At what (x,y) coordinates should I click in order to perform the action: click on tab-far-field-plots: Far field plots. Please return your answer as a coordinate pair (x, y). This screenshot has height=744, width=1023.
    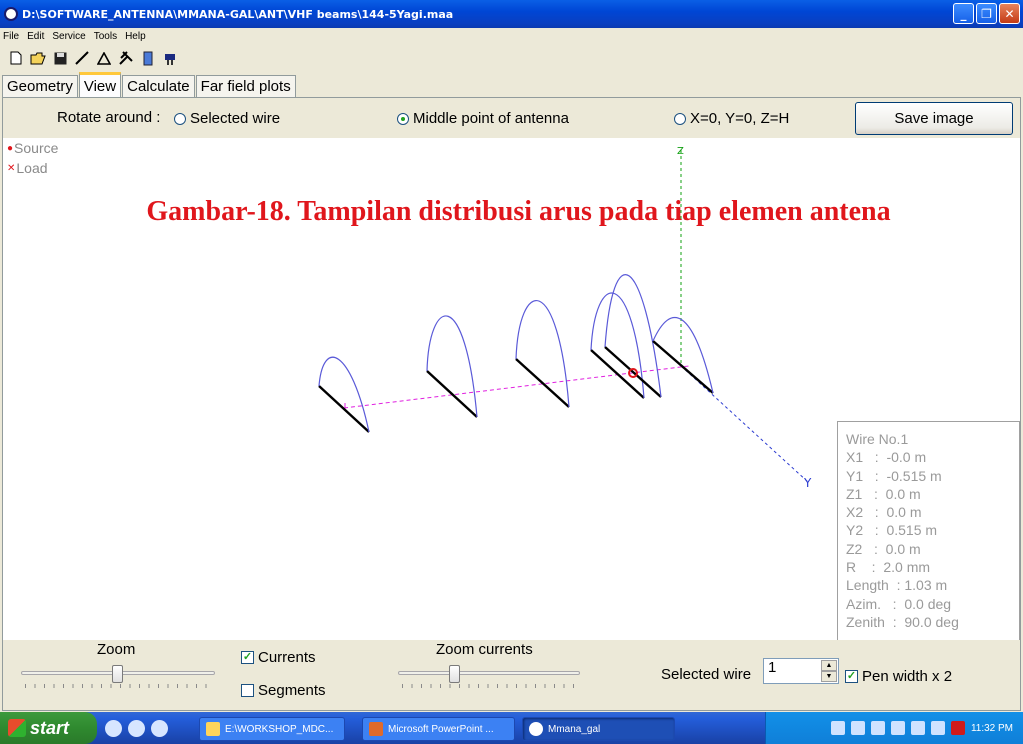
    Looking at the image, I should click on (245, 86).